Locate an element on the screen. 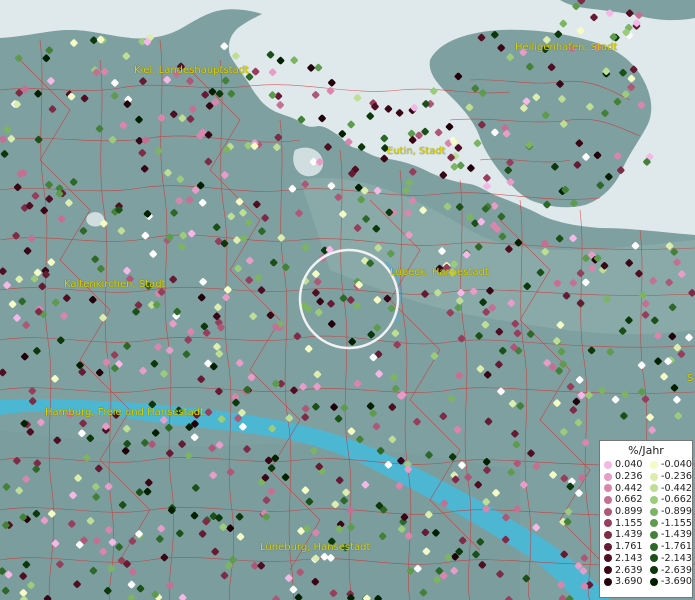 The image size is (695, 600). legend-value: -1.439 is located at coordinates (676, 535).